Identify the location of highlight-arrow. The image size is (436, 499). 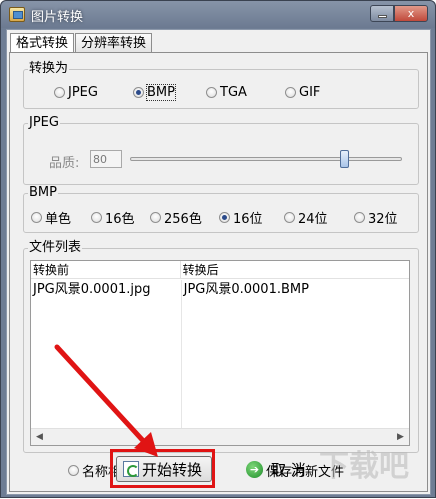
(106, 400).